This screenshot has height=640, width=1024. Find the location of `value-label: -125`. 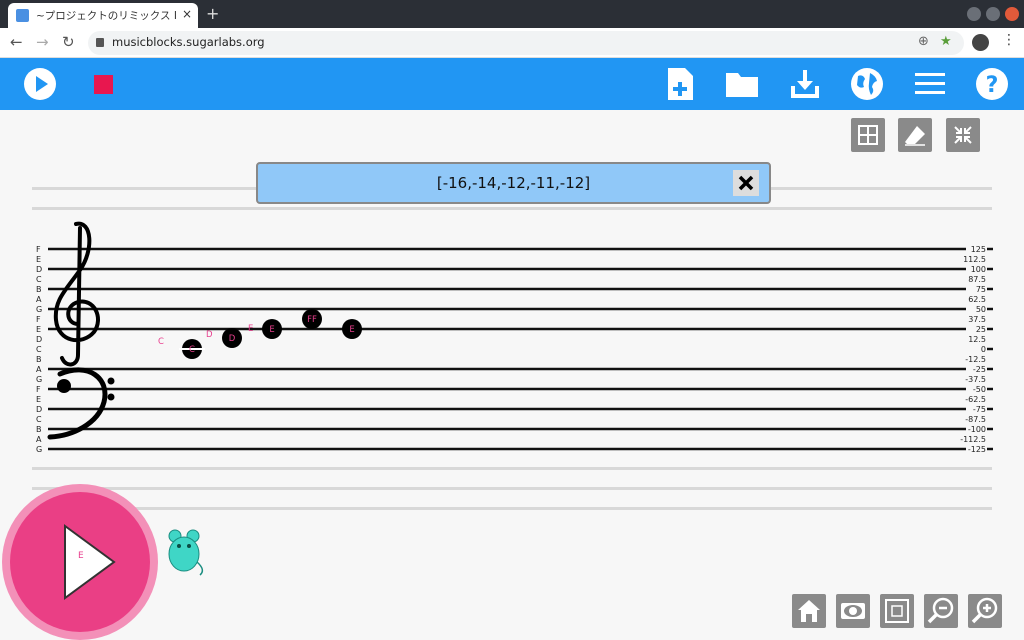

value-label: -125 is located at coordinates (977, 449).